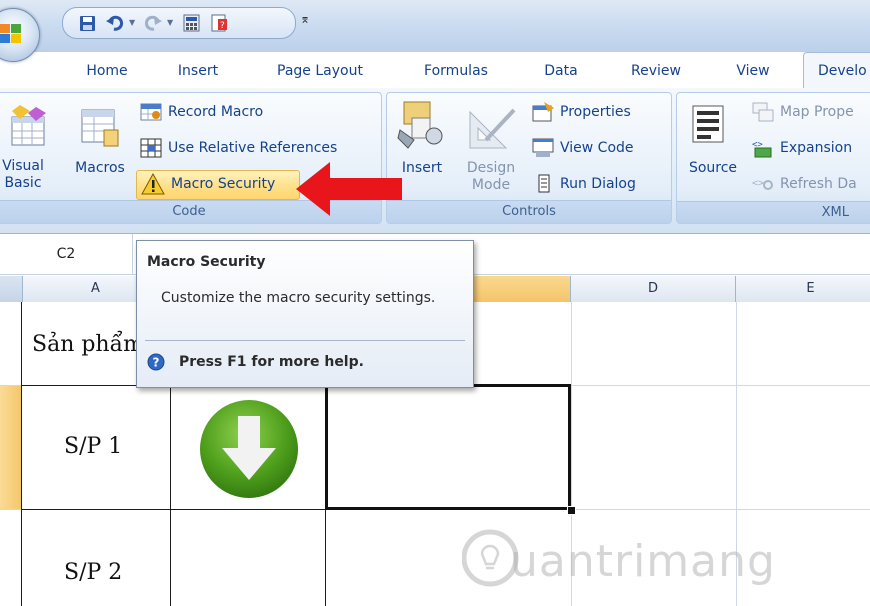  I want to click on cell-a3: S/P 2, so click(93, 572).